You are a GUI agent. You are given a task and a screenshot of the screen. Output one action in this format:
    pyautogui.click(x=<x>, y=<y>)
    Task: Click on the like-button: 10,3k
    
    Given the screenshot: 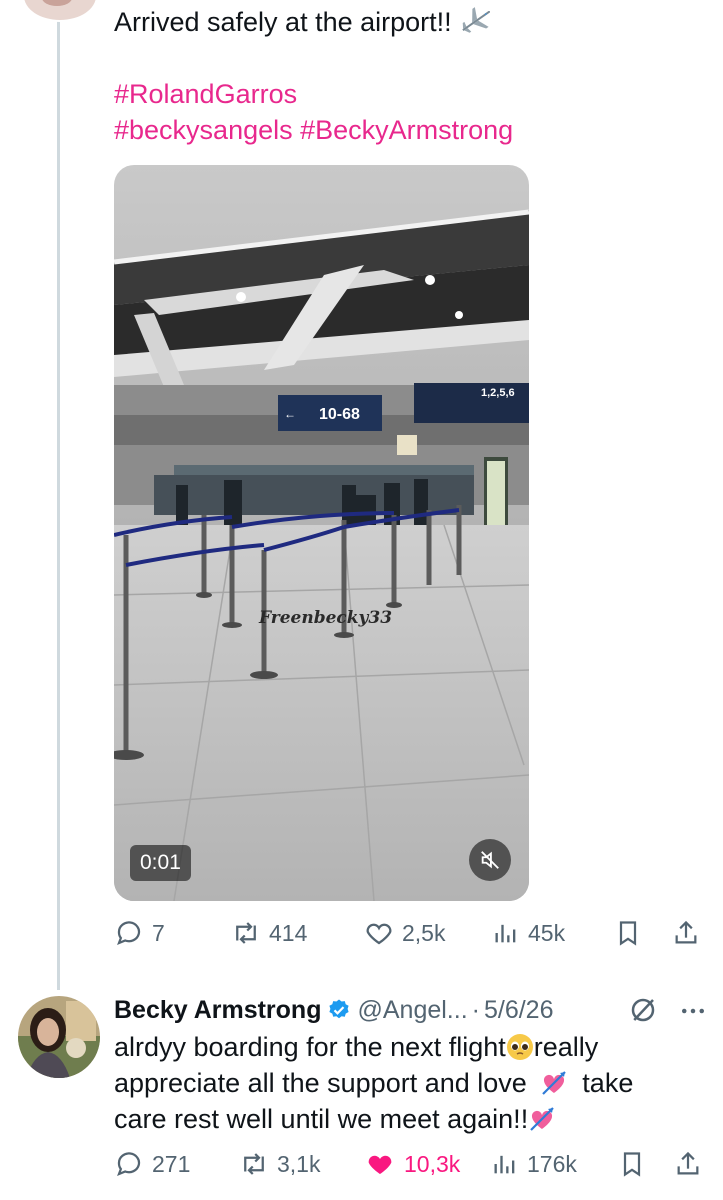 What is the action you would take?
    pyautogui.click(x=412, y=1164)
    